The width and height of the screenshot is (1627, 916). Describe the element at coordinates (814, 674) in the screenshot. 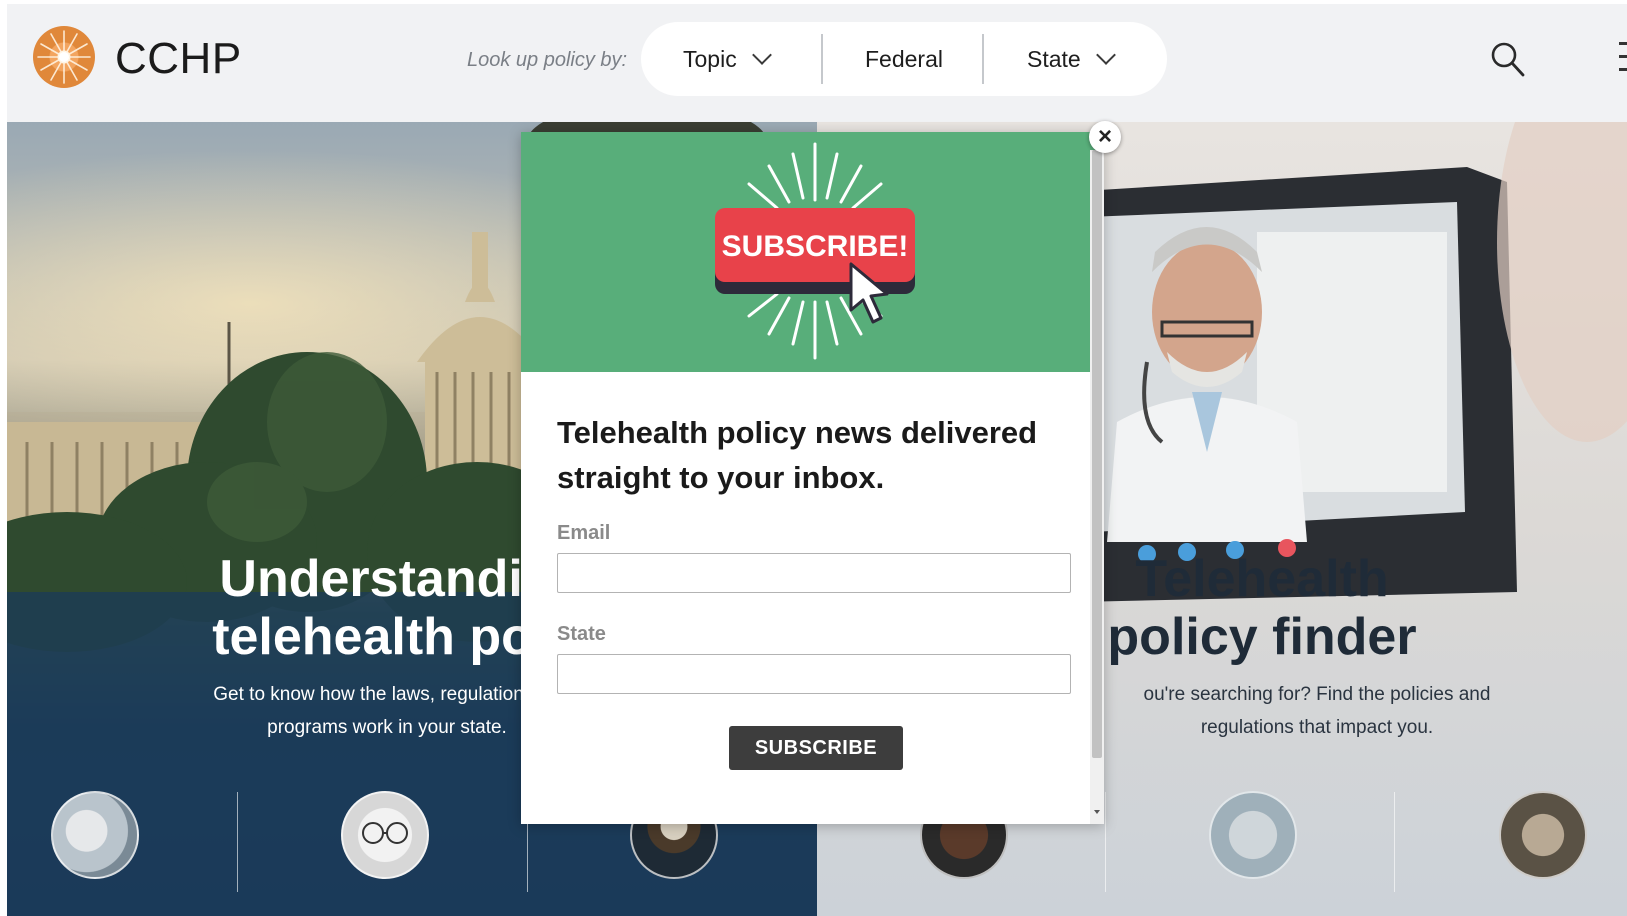

I see `state-field` at that location.